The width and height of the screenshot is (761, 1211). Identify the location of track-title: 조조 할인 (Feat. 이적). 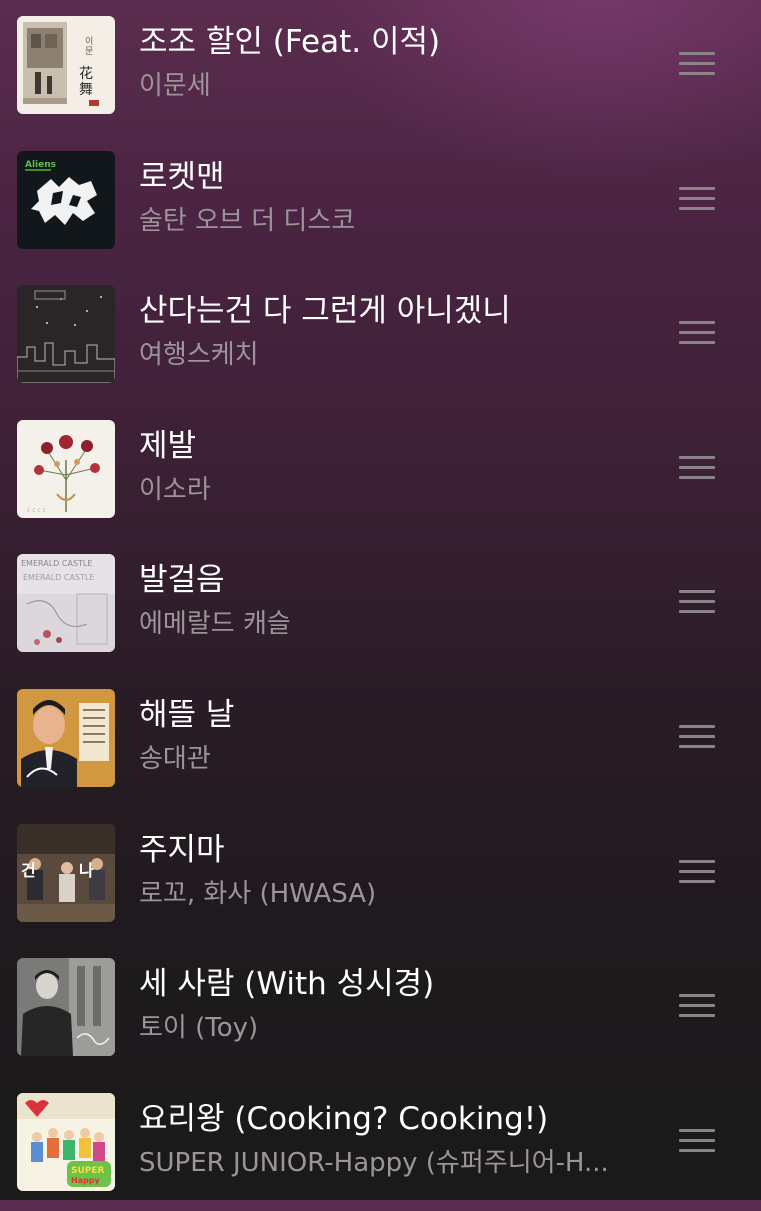
(290, 42).